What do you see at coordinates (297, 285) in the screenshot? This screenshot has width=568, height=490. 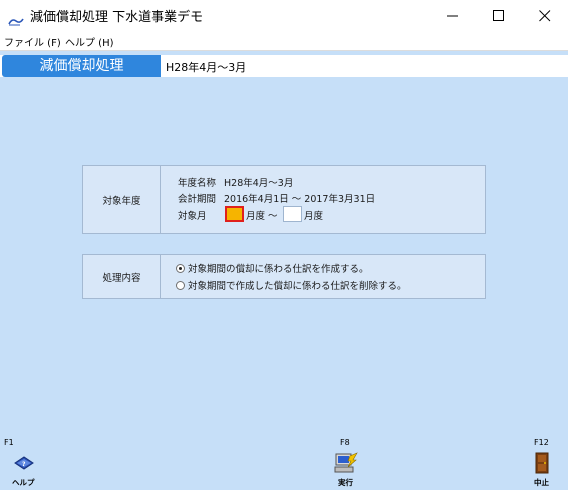 I see `radio-delete-label: 対象期間で作成した償却に係わる仕訳を削除する。` at bounding box center [297, 285].